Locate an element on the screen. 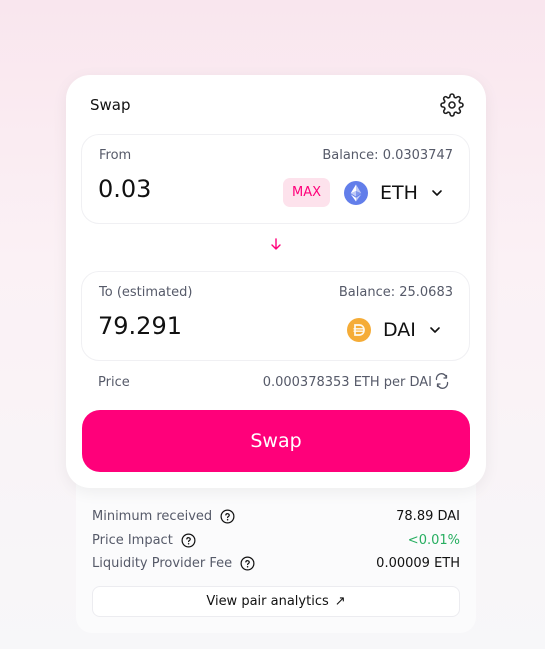  external-link-icon: ↗ is located at coordinates (340, 601).